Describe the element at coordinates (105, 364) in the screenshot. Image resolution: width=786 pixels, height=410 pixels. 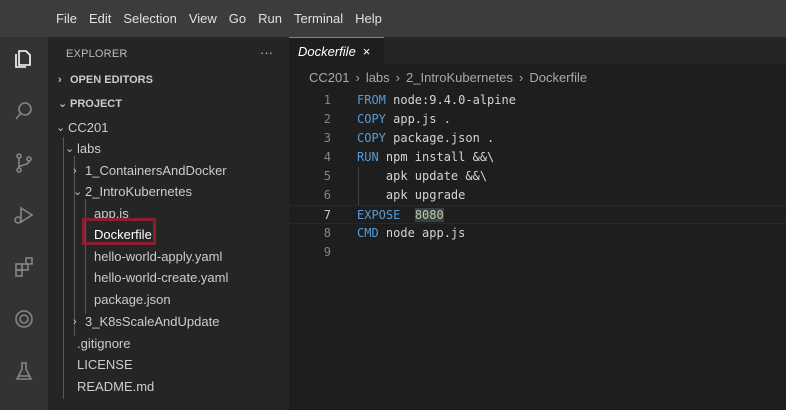
I see `tree-item-label: LICENSE` at that location.